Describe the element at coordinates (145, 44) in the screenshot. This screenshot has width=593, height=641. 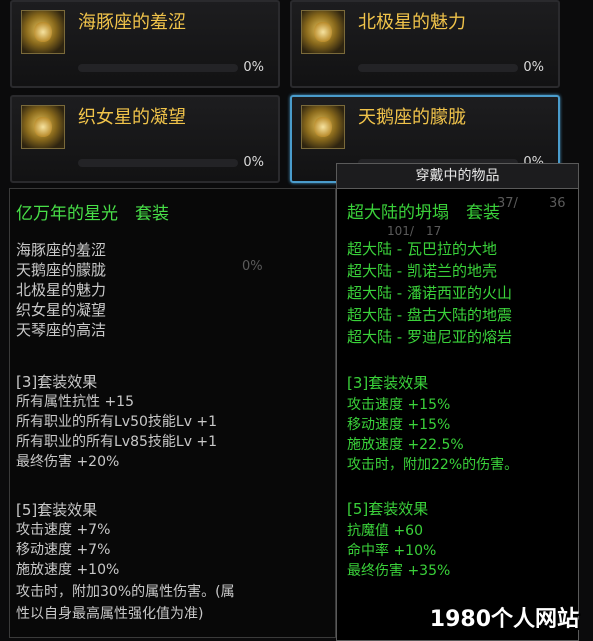
I see `slot-dolphin: 海豚座的羞涩 0%` at that location.